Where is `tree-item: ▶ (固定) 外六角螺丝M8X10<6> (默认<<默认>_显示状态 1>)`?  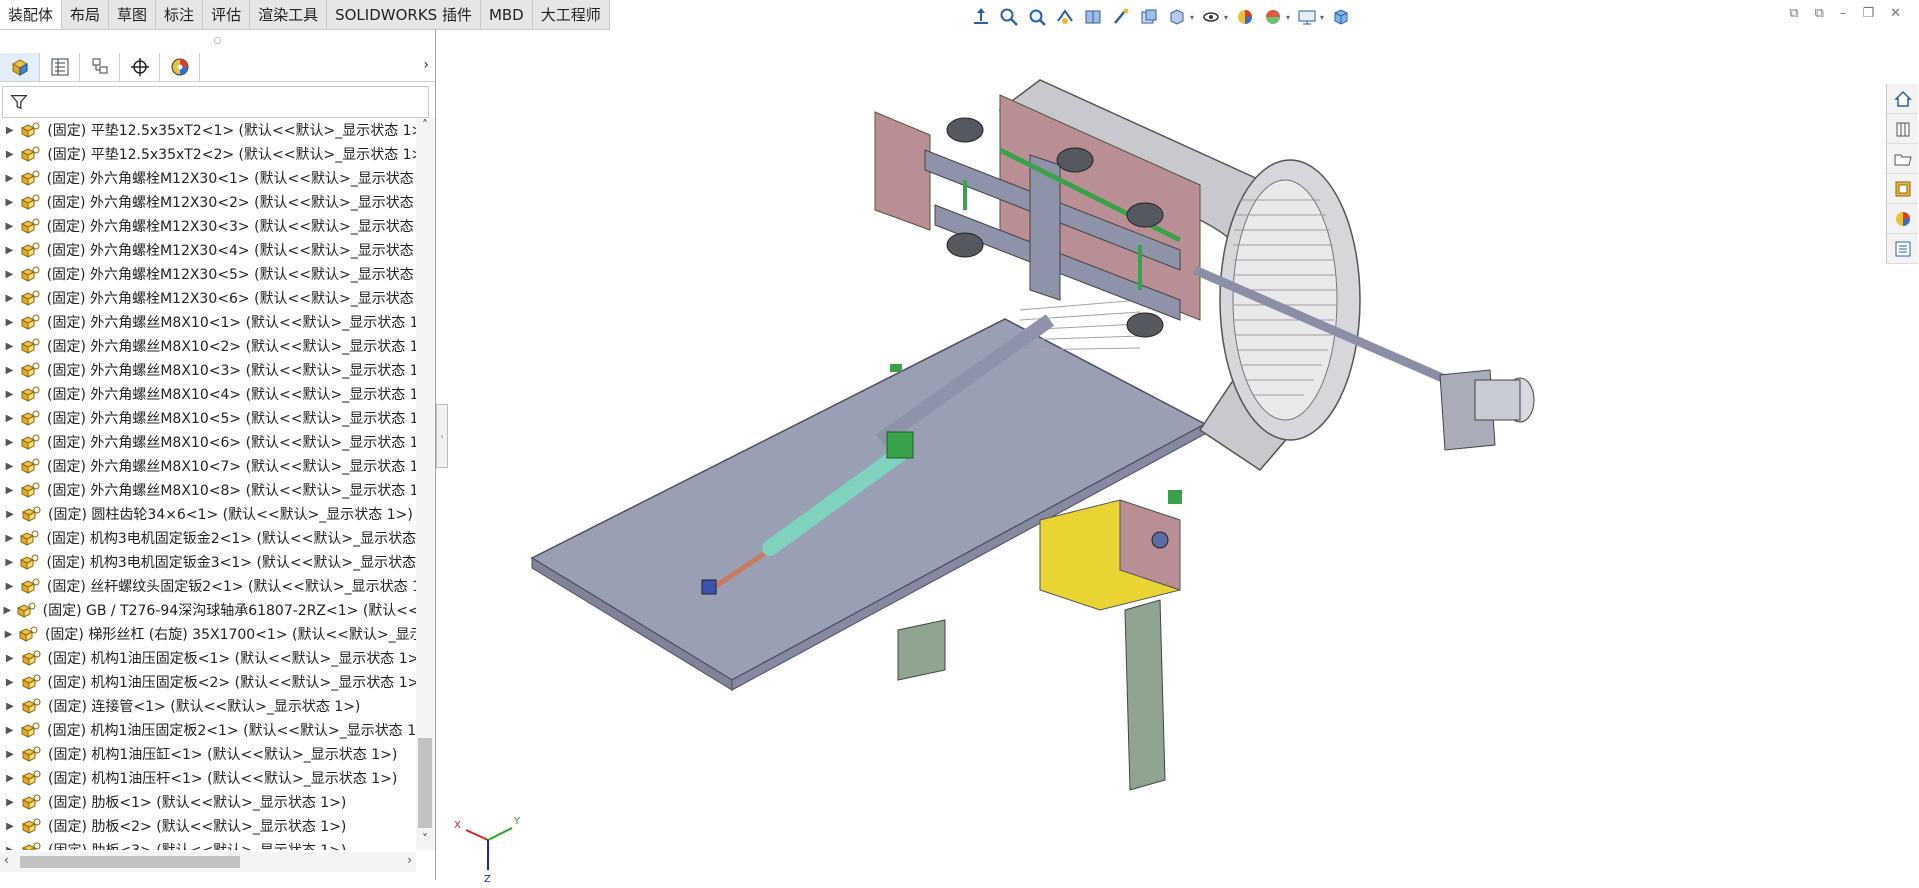
tree-item: ▶ (固定) 外六角螺丝M8X10<6> (默认<<默认>_显示状态 1>) is located at coordinates (208, 442).